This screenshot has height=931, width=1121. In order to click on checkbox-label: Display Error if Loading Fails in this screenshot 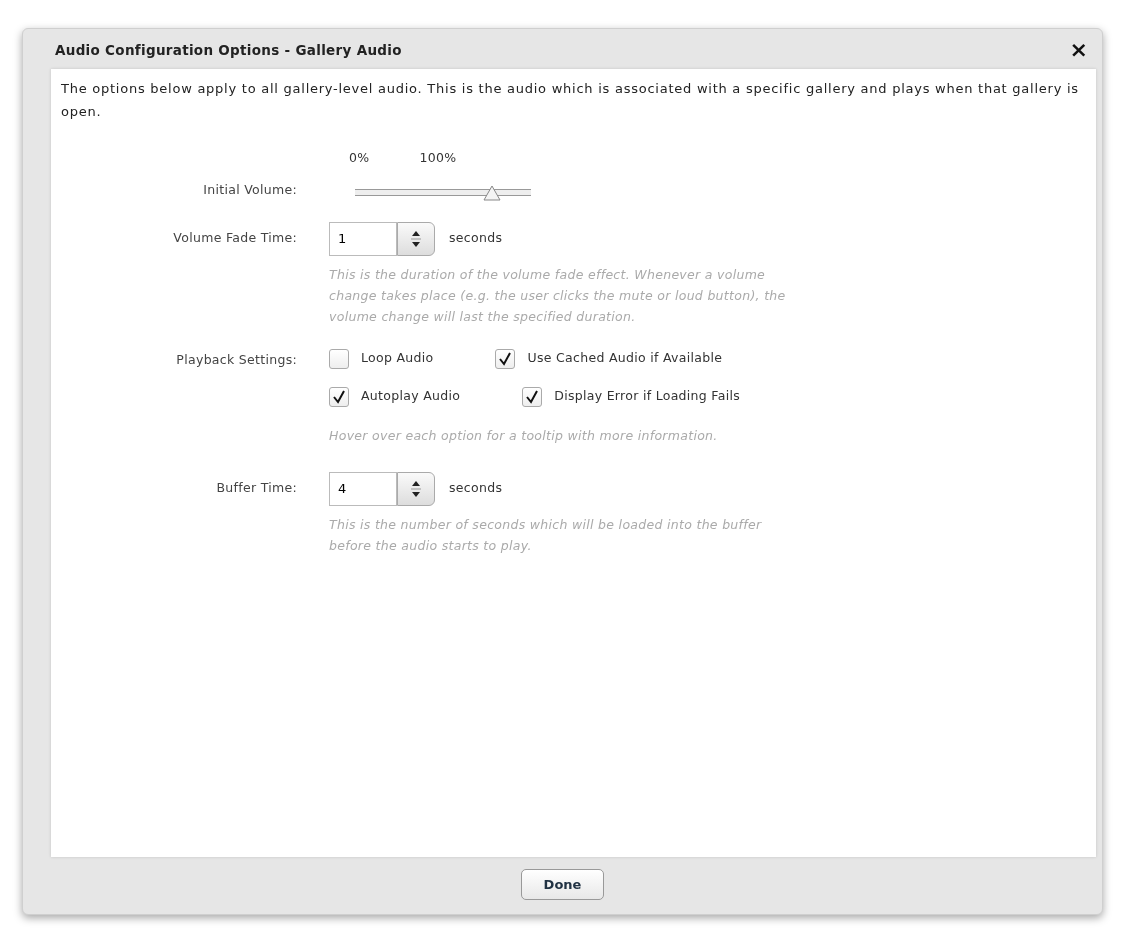, I will do `click(647, 397)`.